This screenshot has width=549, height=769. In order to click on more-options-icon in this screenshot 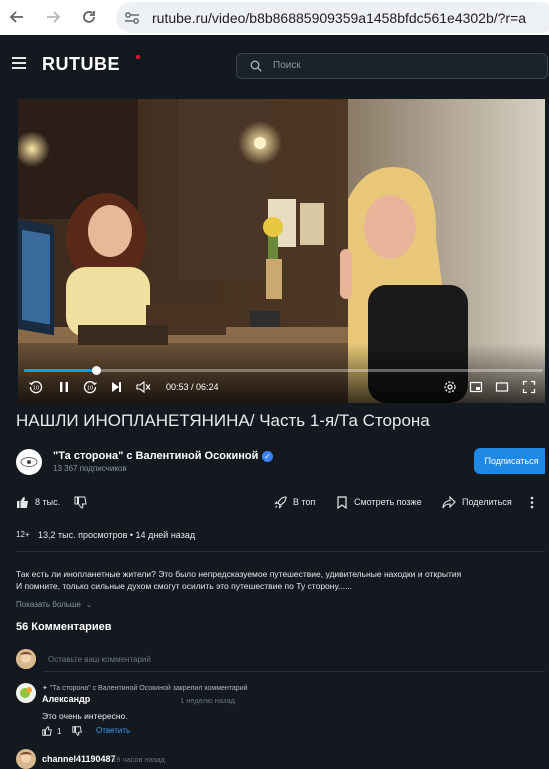, I will do `click(535, 502)`.